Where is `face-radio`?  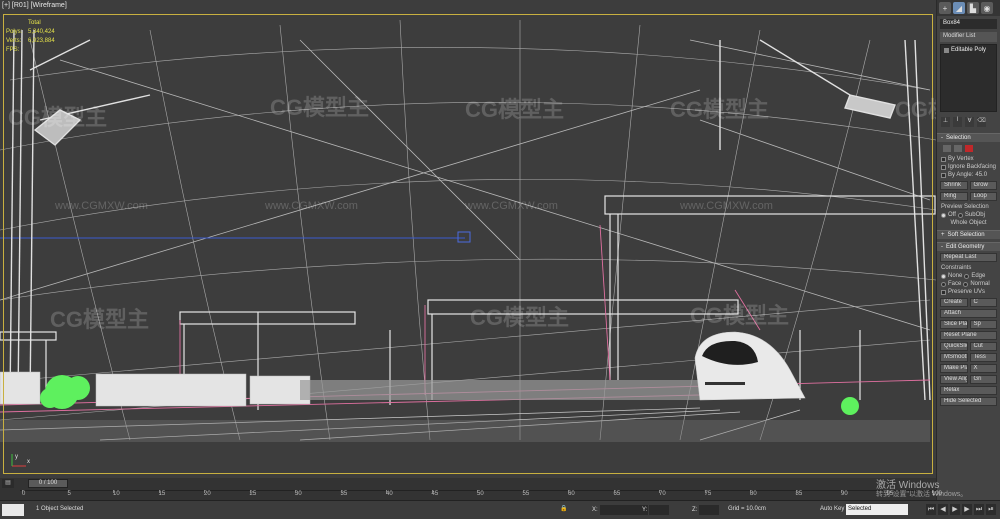
face-radio is located at coordinates (943, 284).